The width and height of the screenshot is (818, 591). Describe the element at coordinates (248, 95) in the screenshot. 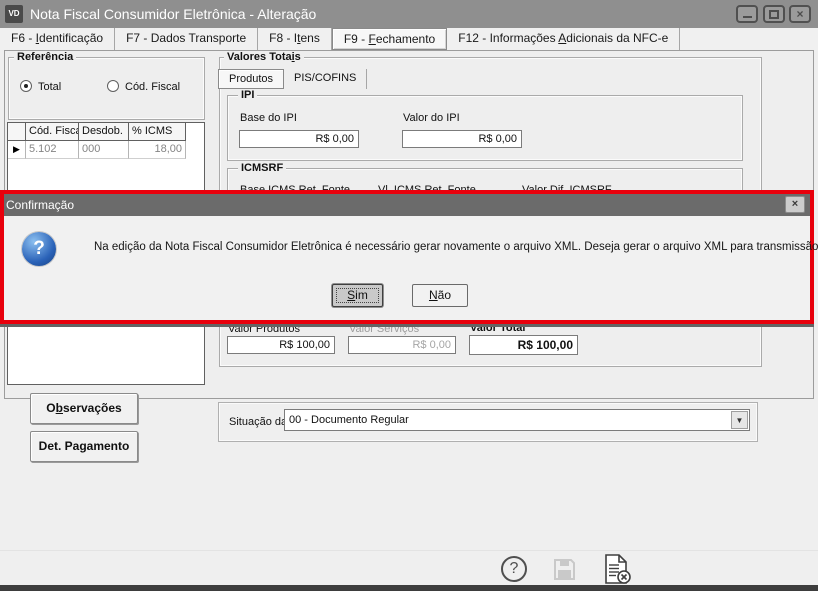

I see `ipi-group-label: IPI` at that location.